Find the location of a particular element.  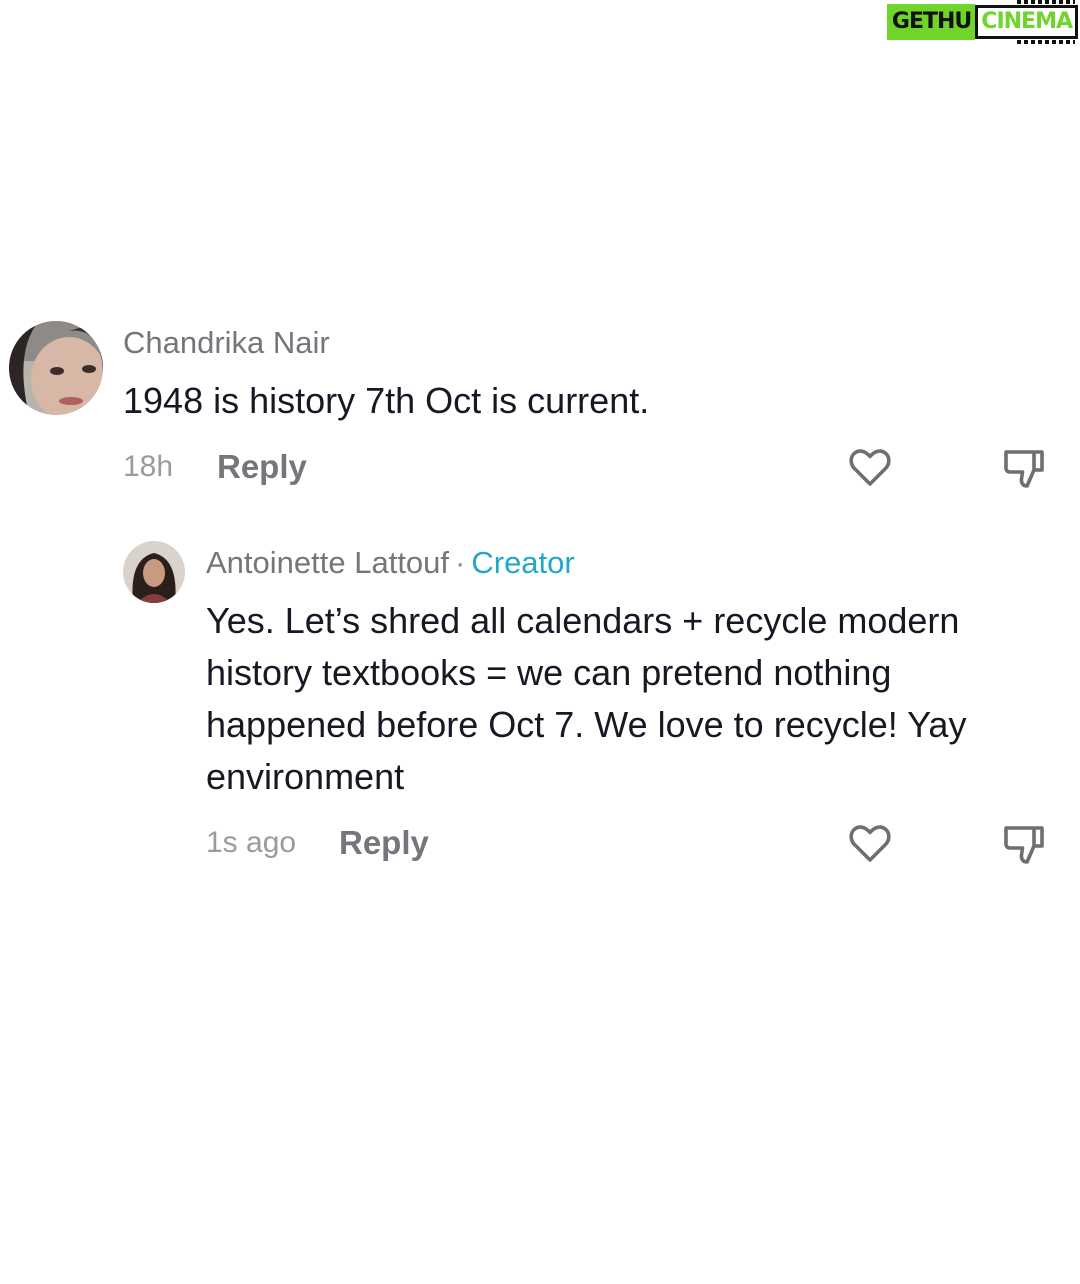

comment-timestamp: 1s ago is located at coordinates (251, 842).